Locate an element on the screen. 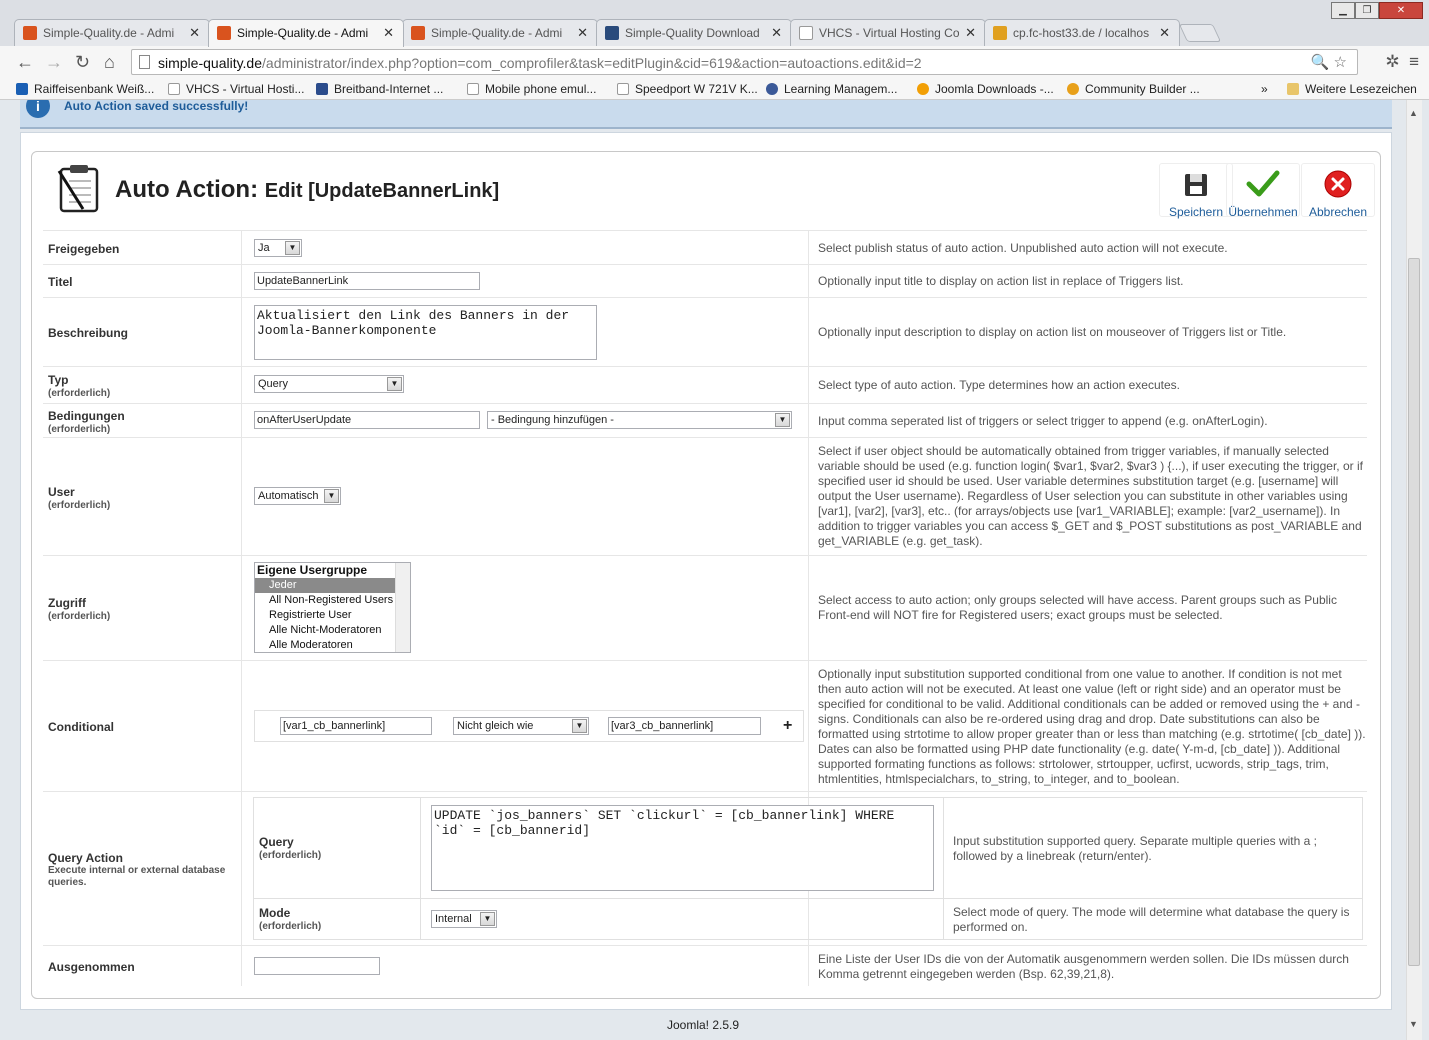 The height and width of the screenshot is (1040, 1429). forward-icon: → is located at coordinates (54, 62).